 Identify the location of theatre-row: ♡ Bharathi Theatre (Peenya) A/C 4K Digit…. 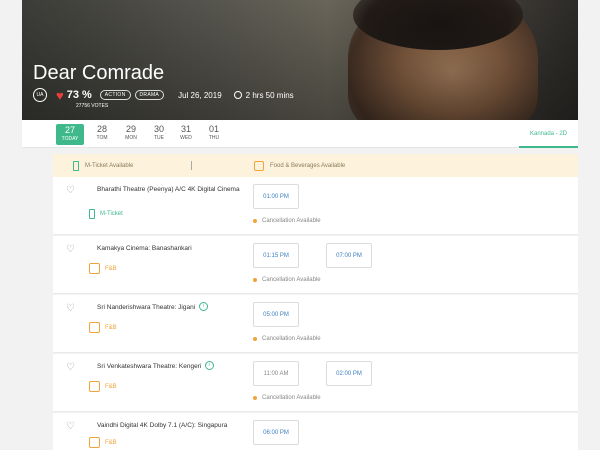
(315, 206).